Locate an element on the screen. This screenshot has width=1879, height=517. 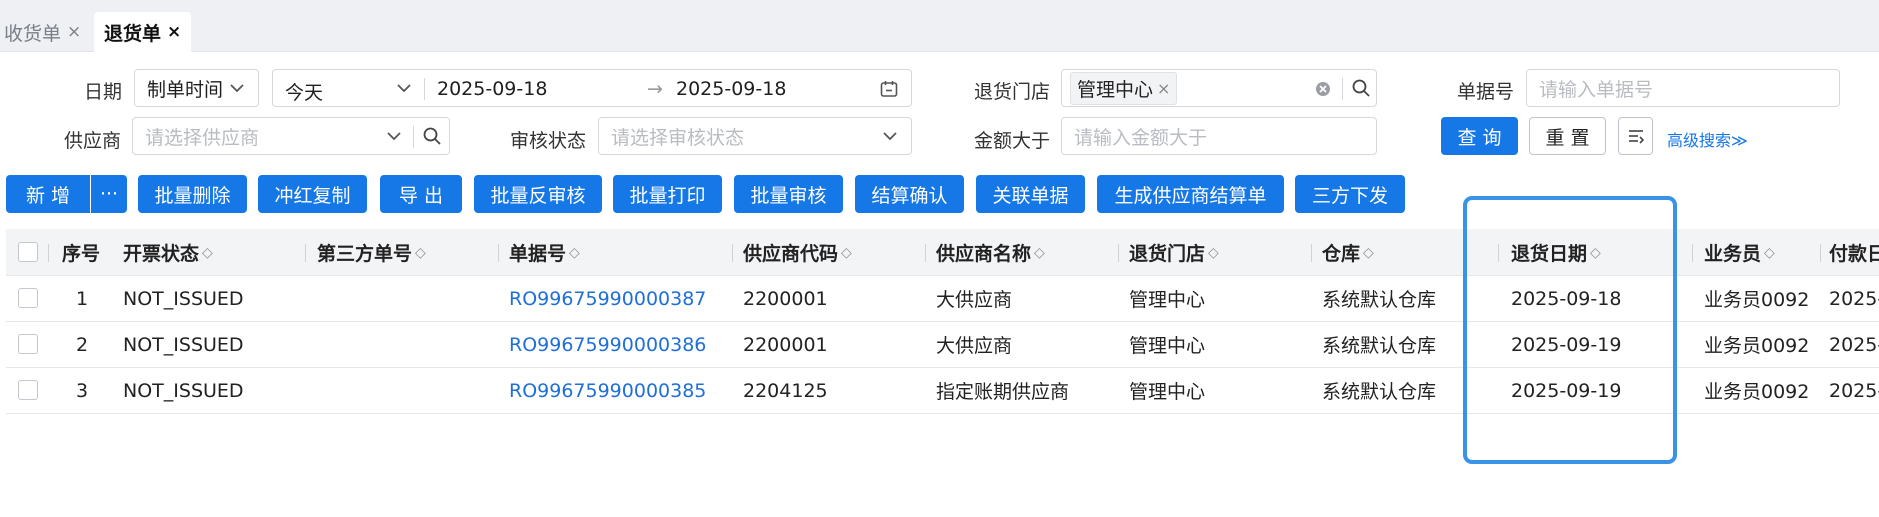
end-date-input: 2025-09-18 is located at coordinates (731, 89).